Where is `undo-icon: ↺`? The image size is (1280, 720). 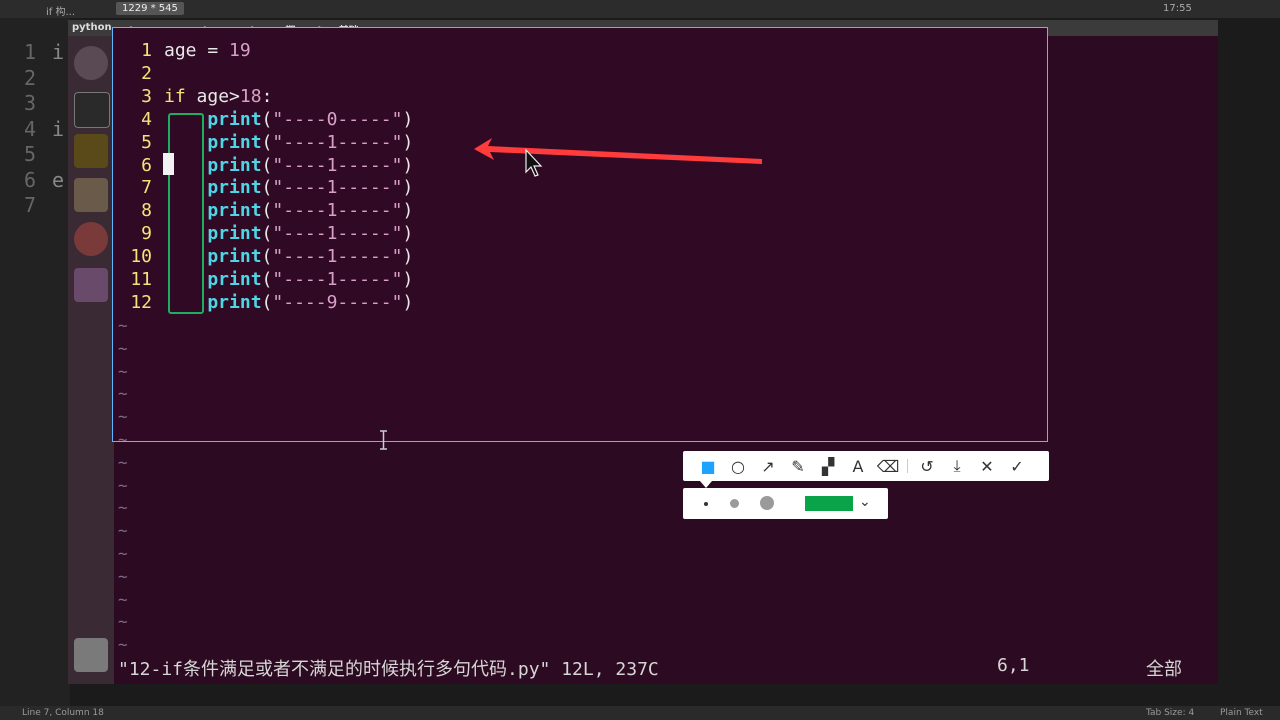
undo-icon: ↺ is located at coordinates (927, 466).